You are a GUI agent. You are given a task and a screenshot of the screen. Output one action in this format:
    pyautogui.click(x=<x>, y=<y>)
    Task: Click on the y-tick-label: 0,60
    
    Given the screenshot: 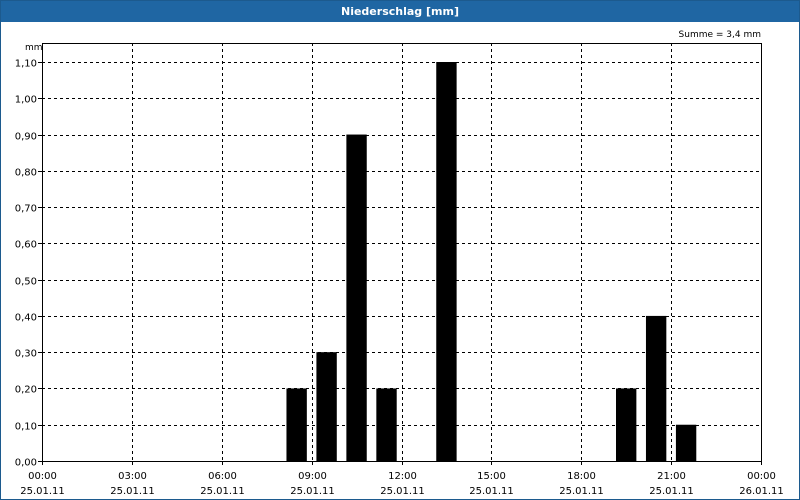 What is the action you would take?
    pyautogui.click(x=26, y=245)
    